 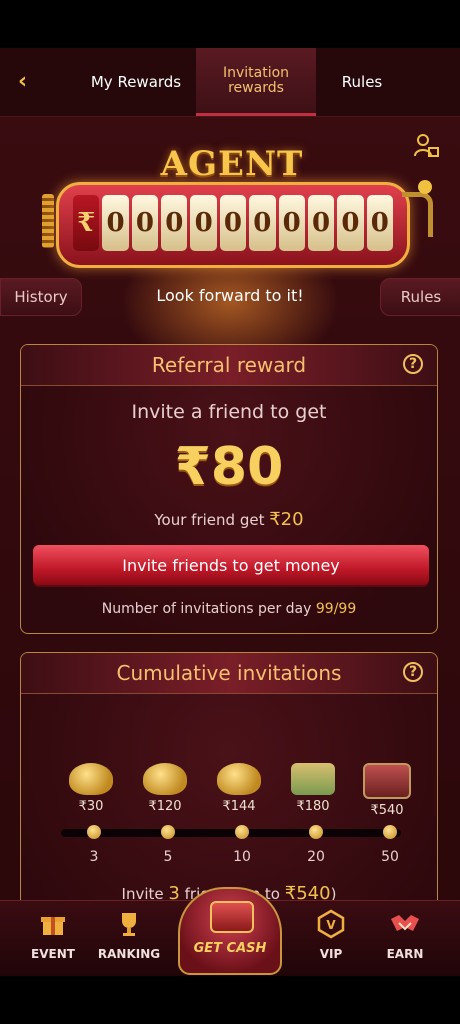 What do you see at coordinates (256, 82) in the screenshot?
I see `tab-invitation-rewards: Invitation rewards` at bounding box center [256, 82].